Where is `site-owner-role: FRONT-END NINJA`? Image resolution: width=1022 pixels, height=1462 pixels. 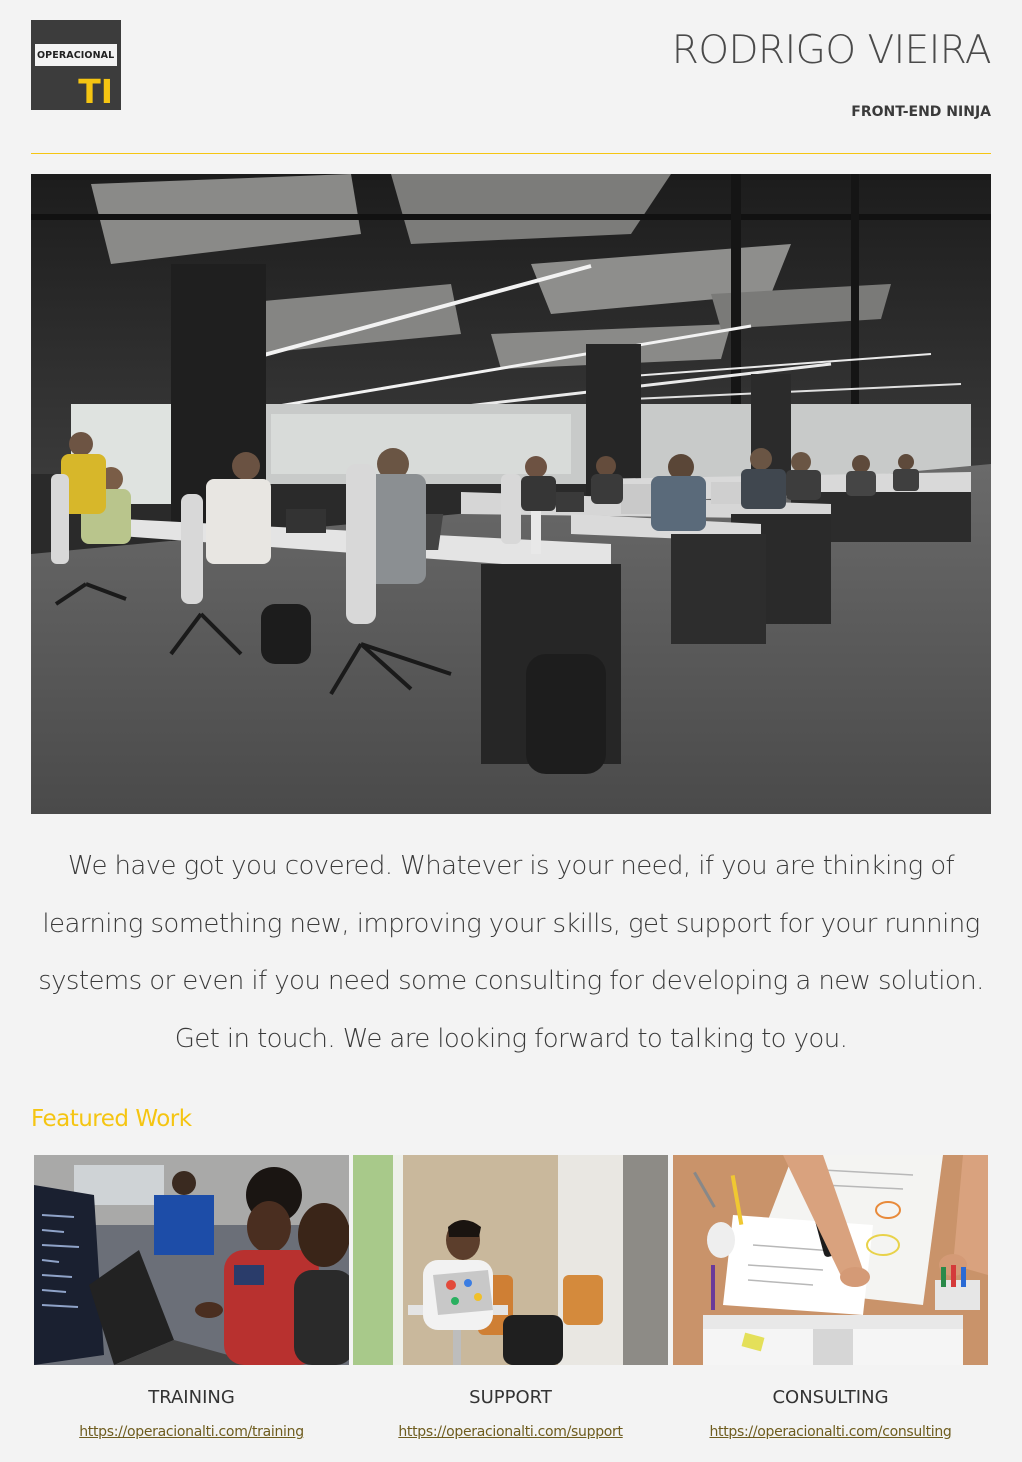 site-owner-role: FRONT-END NINJA is located at coordinates (921, 112).